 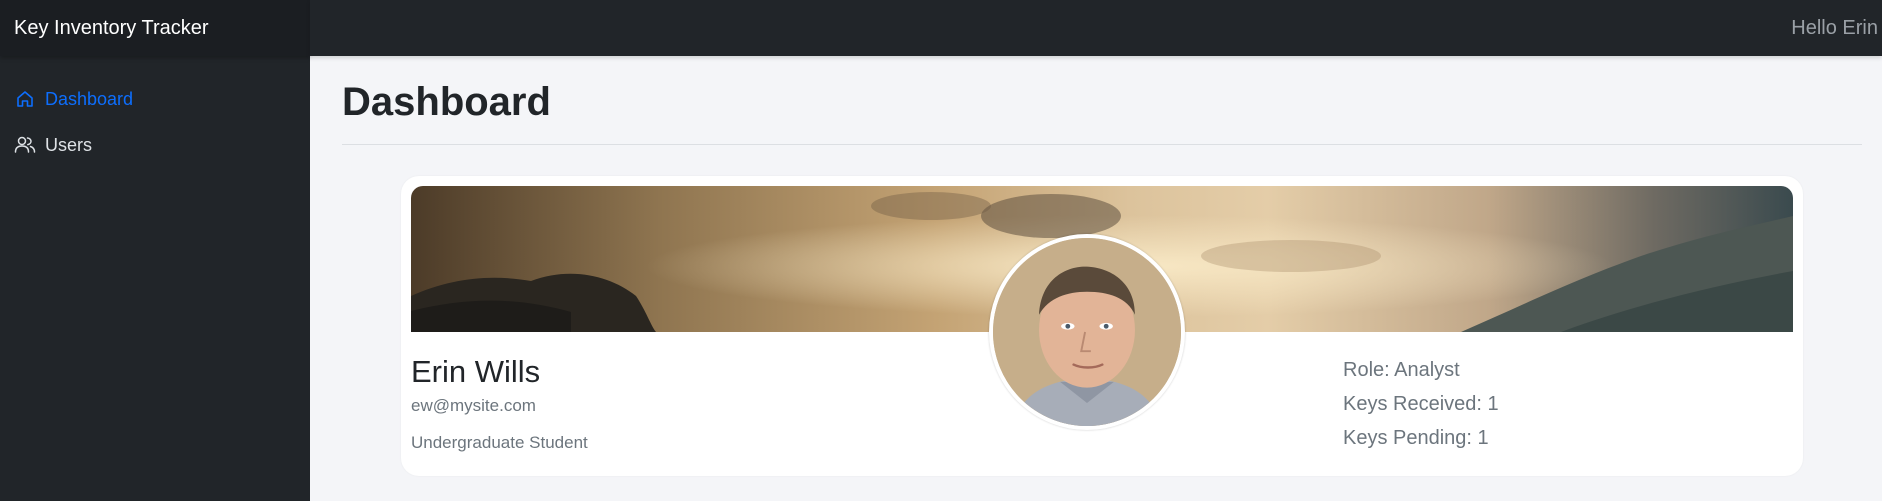 I want to click on sidebar-nav: Dashboard Users, so click(x=155, y=112).